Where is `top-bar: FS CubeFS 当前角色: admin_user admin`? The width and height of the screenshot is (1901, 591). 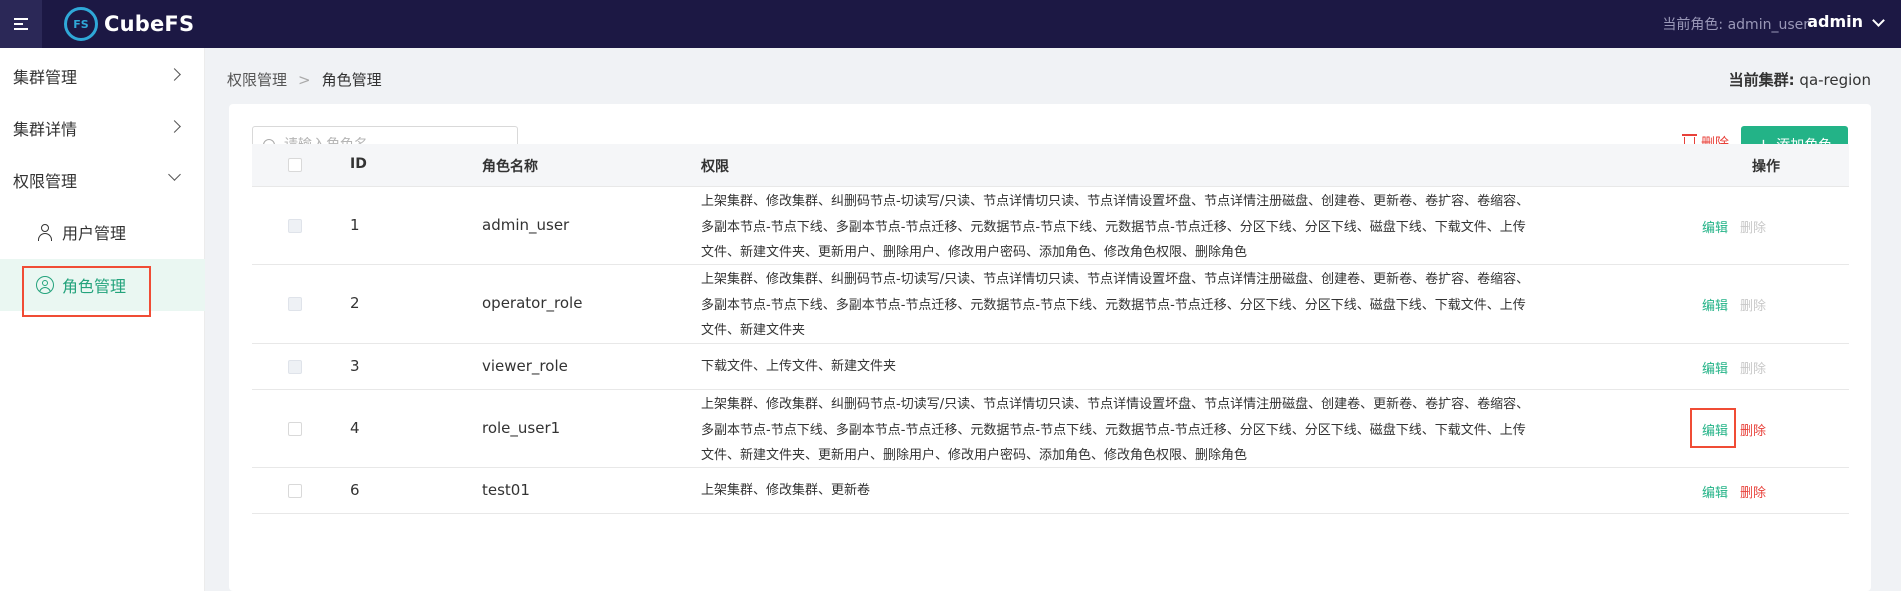 top-bar: FS CubeFS 当前角色: admin_user admin is located at coordinates (950, 24).